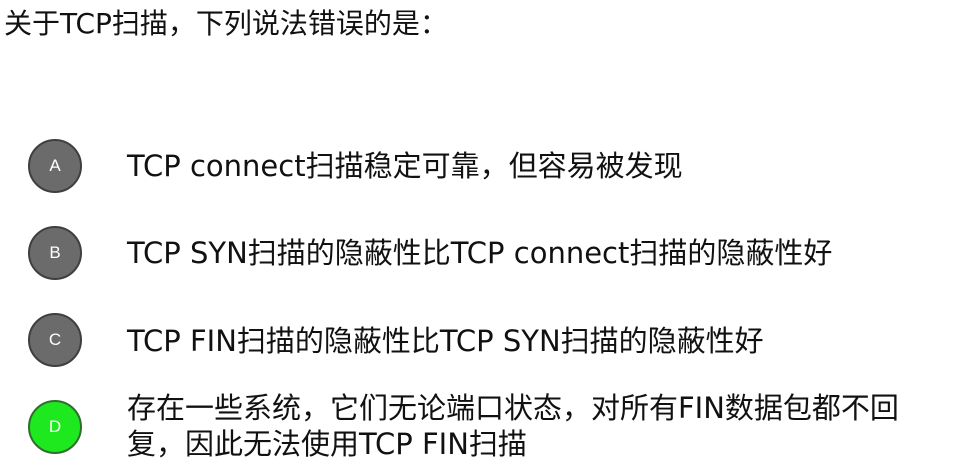  What do you see at coordinates (405, 166) in the screenshot?
I see `option-a-text: TCP connect扫描稳定可靠，但容易被发现` at bounding box center [405, 166].